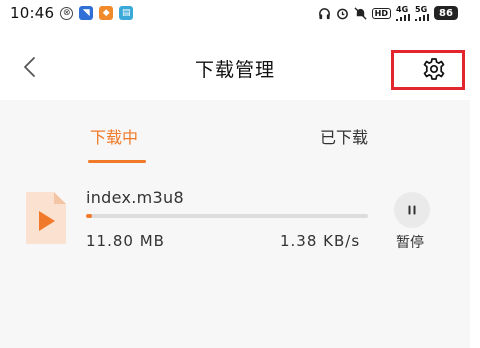  What do you see at coordinates (360, 13) in the screenshot?
I see `mute-icon` at bounding box center [360, 13].